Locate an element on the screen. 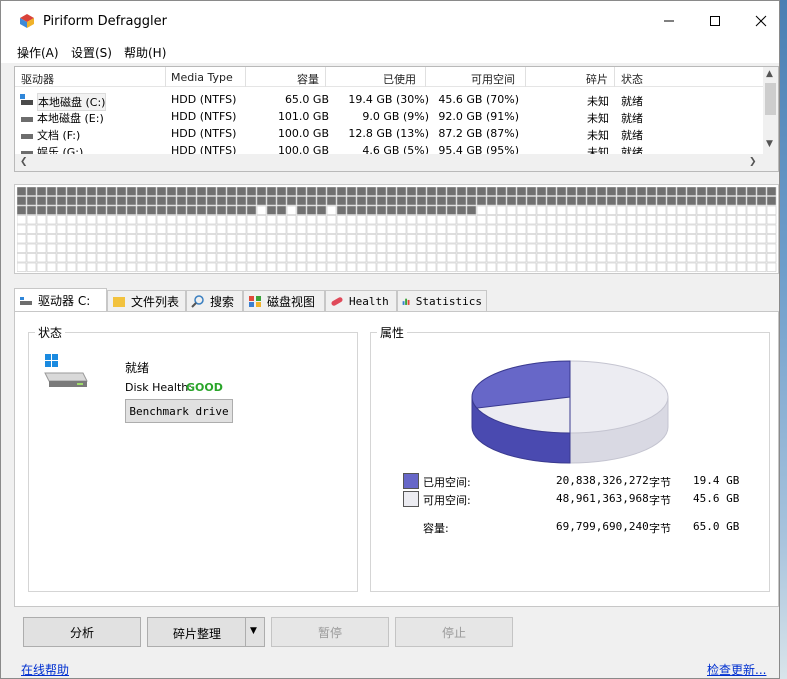 Image resolution: width=787 pixels, height=679 pixels. tab-drive: 驱动器 C: is located at coordinates (60, 300).